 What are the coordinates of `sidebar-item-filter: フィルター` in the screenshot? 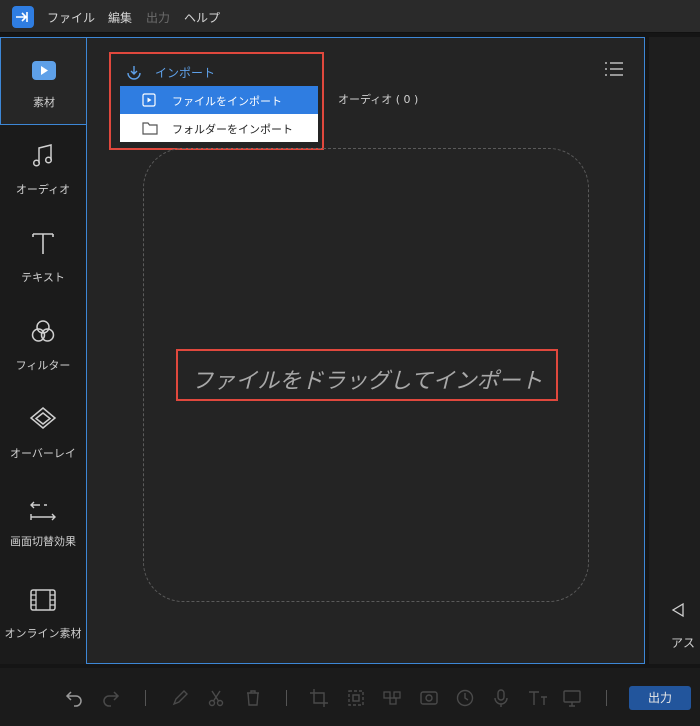 It's located at (43, 345).